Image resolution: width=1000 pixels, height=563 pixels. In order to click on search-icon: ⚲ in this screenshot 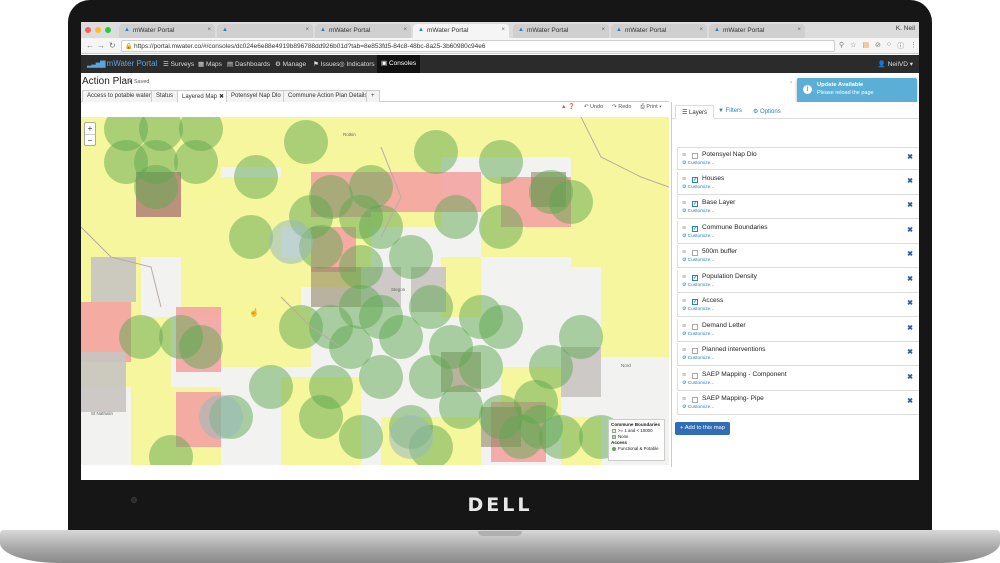, I will do `click(841, 46)`.